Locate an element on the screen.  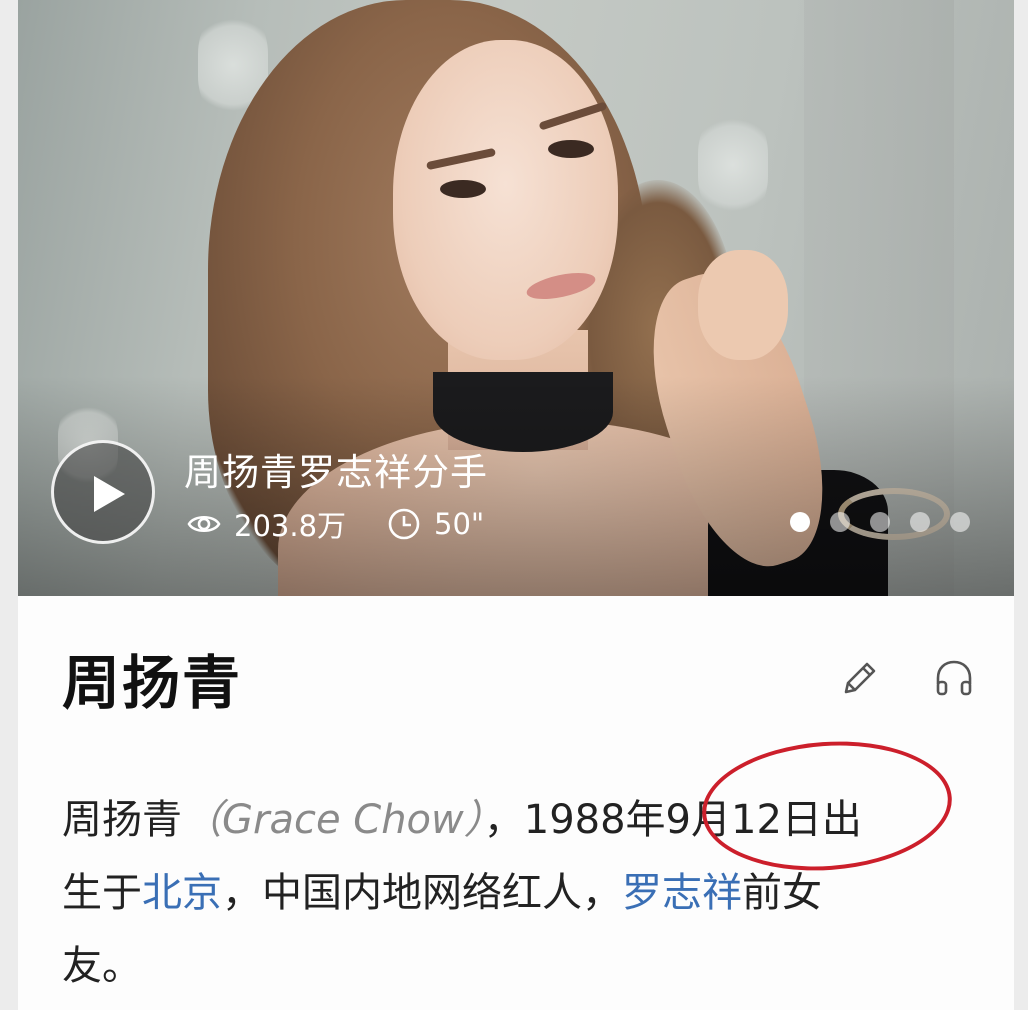
summary-name: 周扬青 is located at coordinates (122, 820).